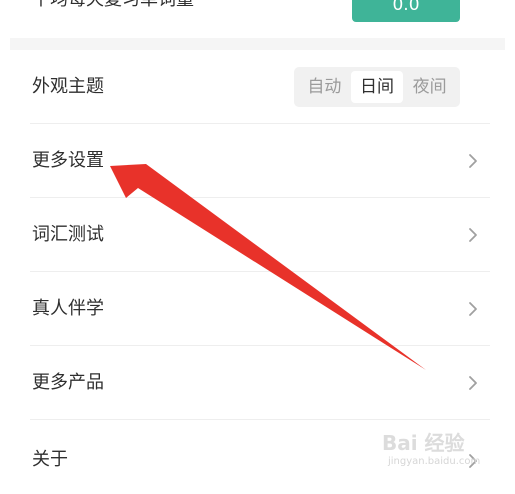 The image size is (515, 494). I want to click on theme-option-night: 夜间, so click(429, 87).